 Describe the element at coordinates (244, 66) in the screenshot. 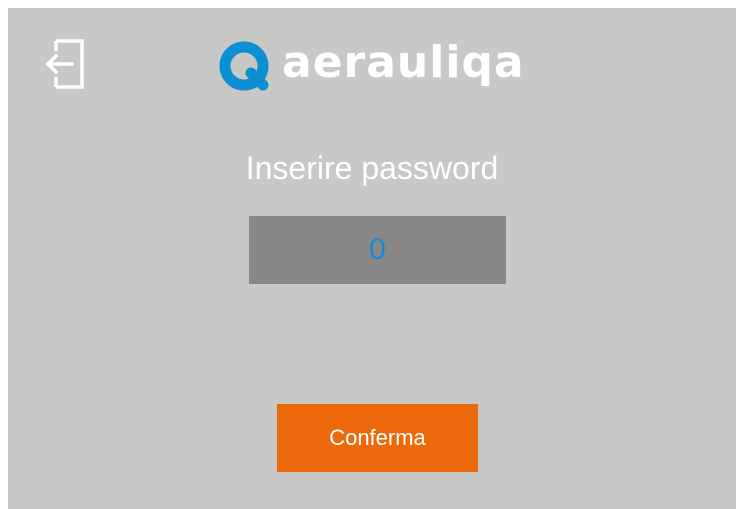

I see `aerauliqa-logo-icon` at that location.